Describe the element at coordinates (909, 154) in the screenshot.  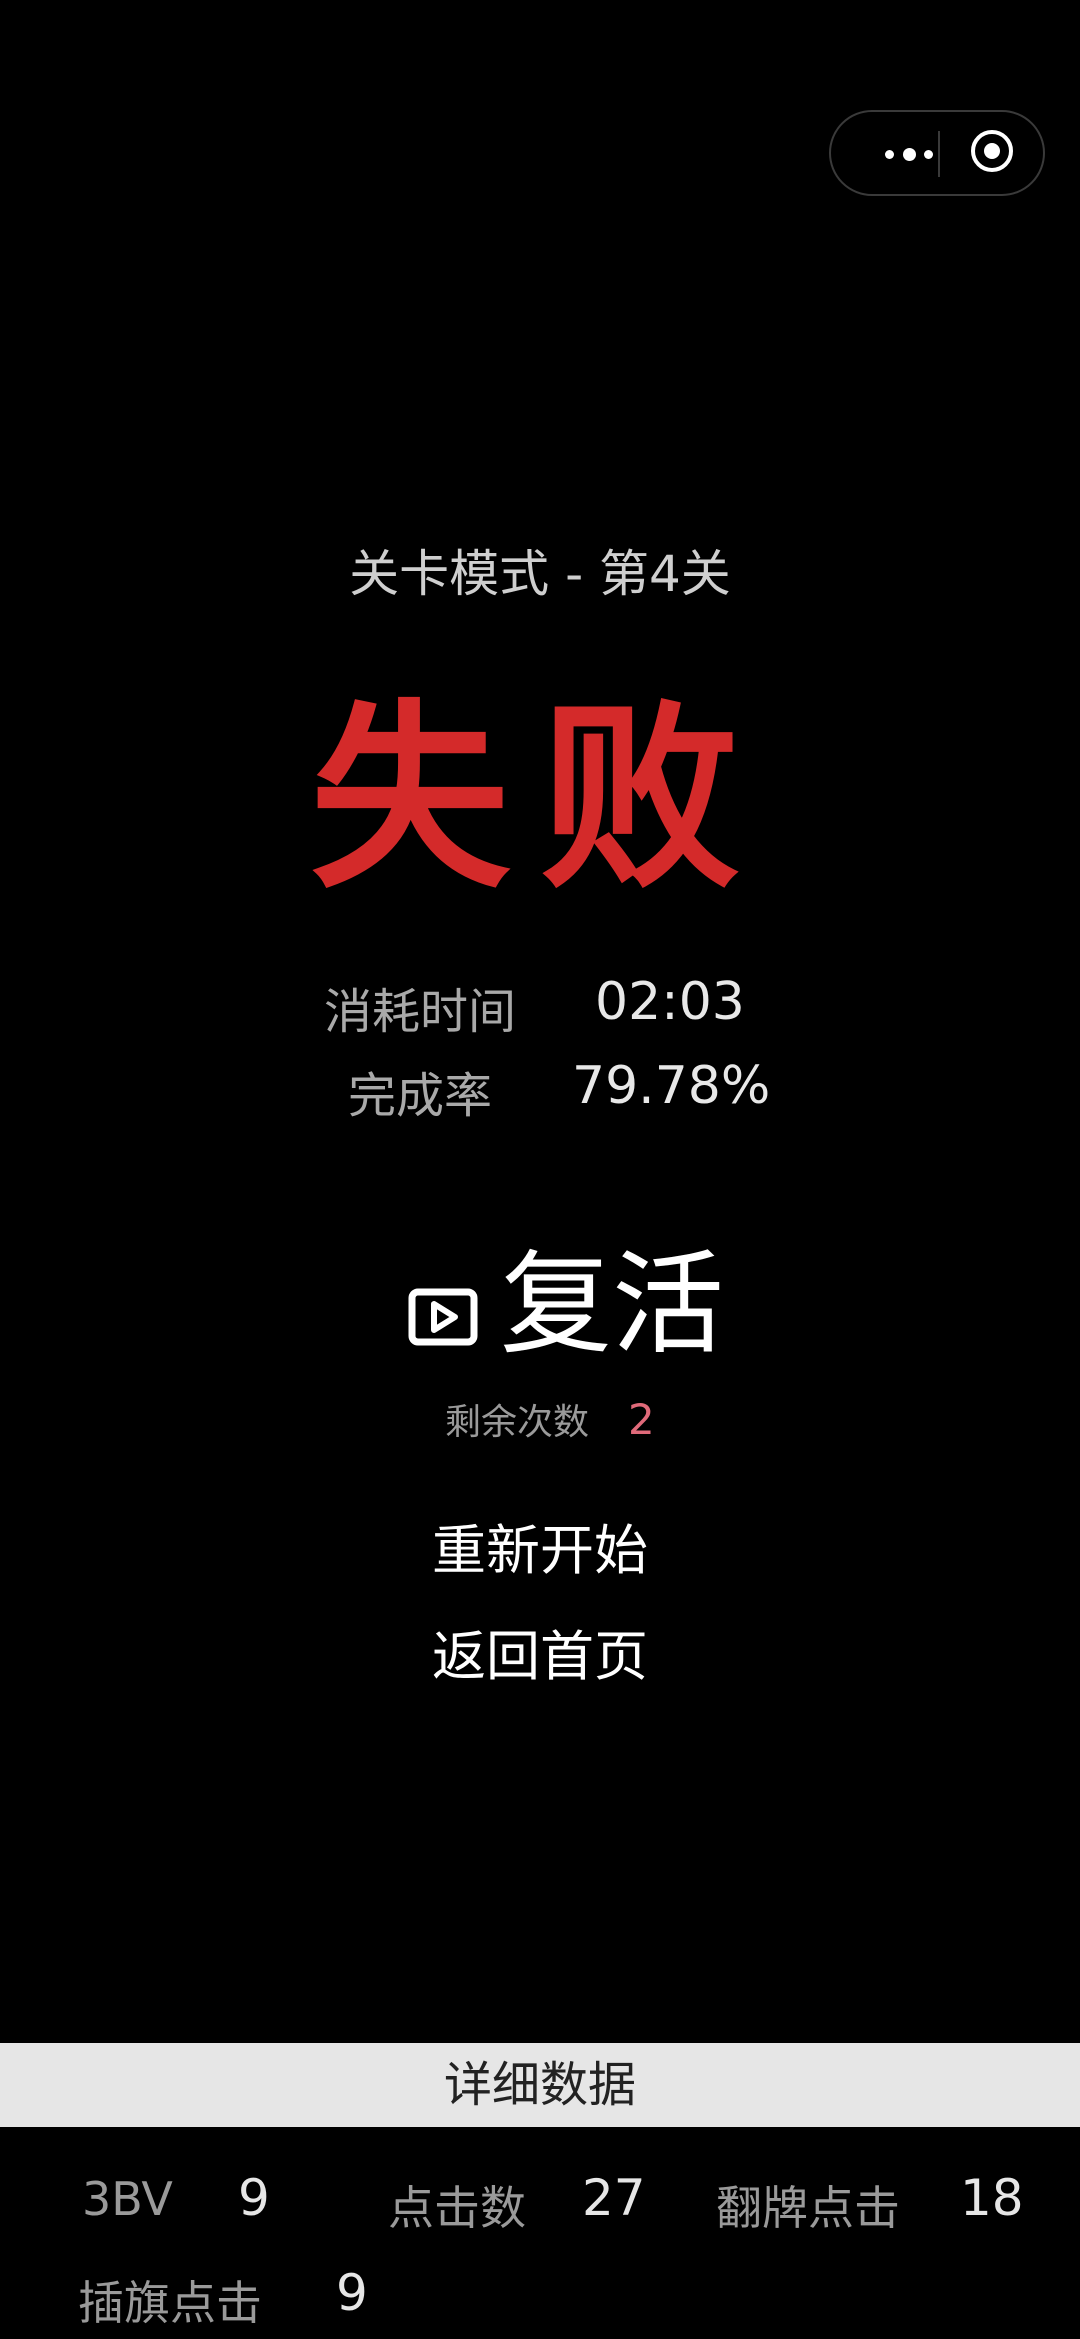
I see `more-dots-icon` at that location.